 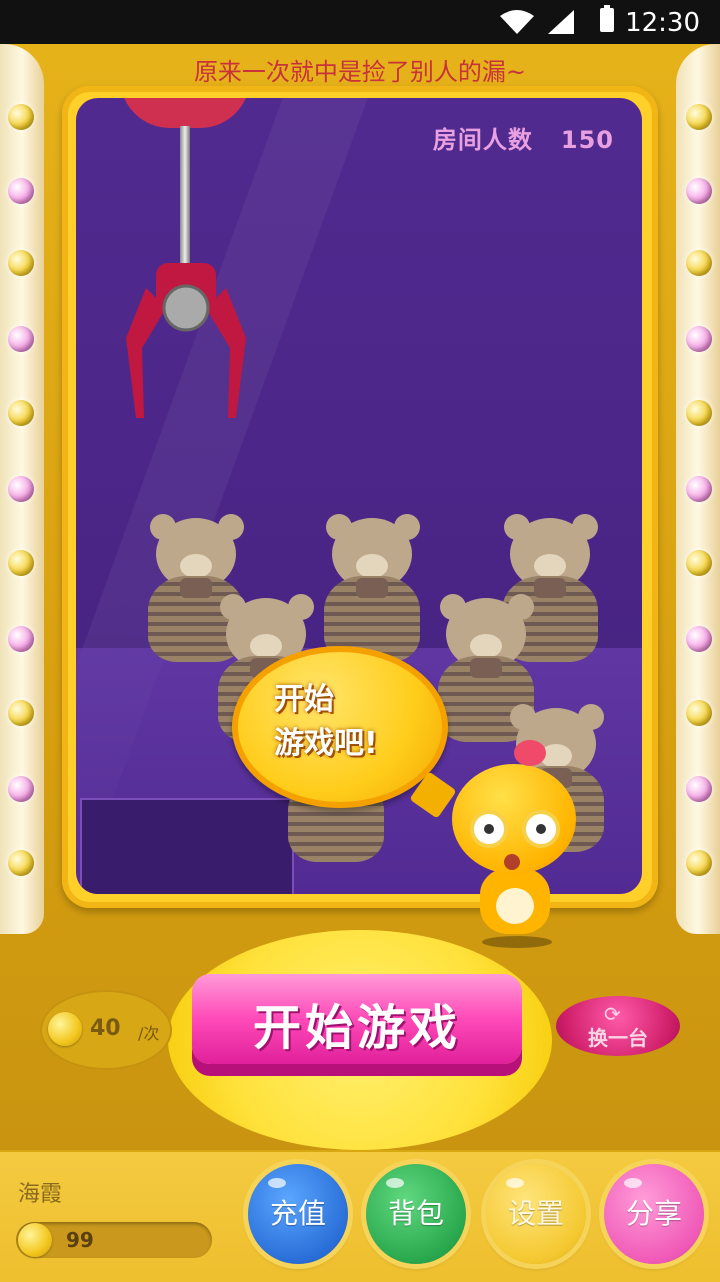 What do you see at coordinates (114, 1240) in the screenshot?
I see `coin-balance: 99` at bounding box center [114, 1240].